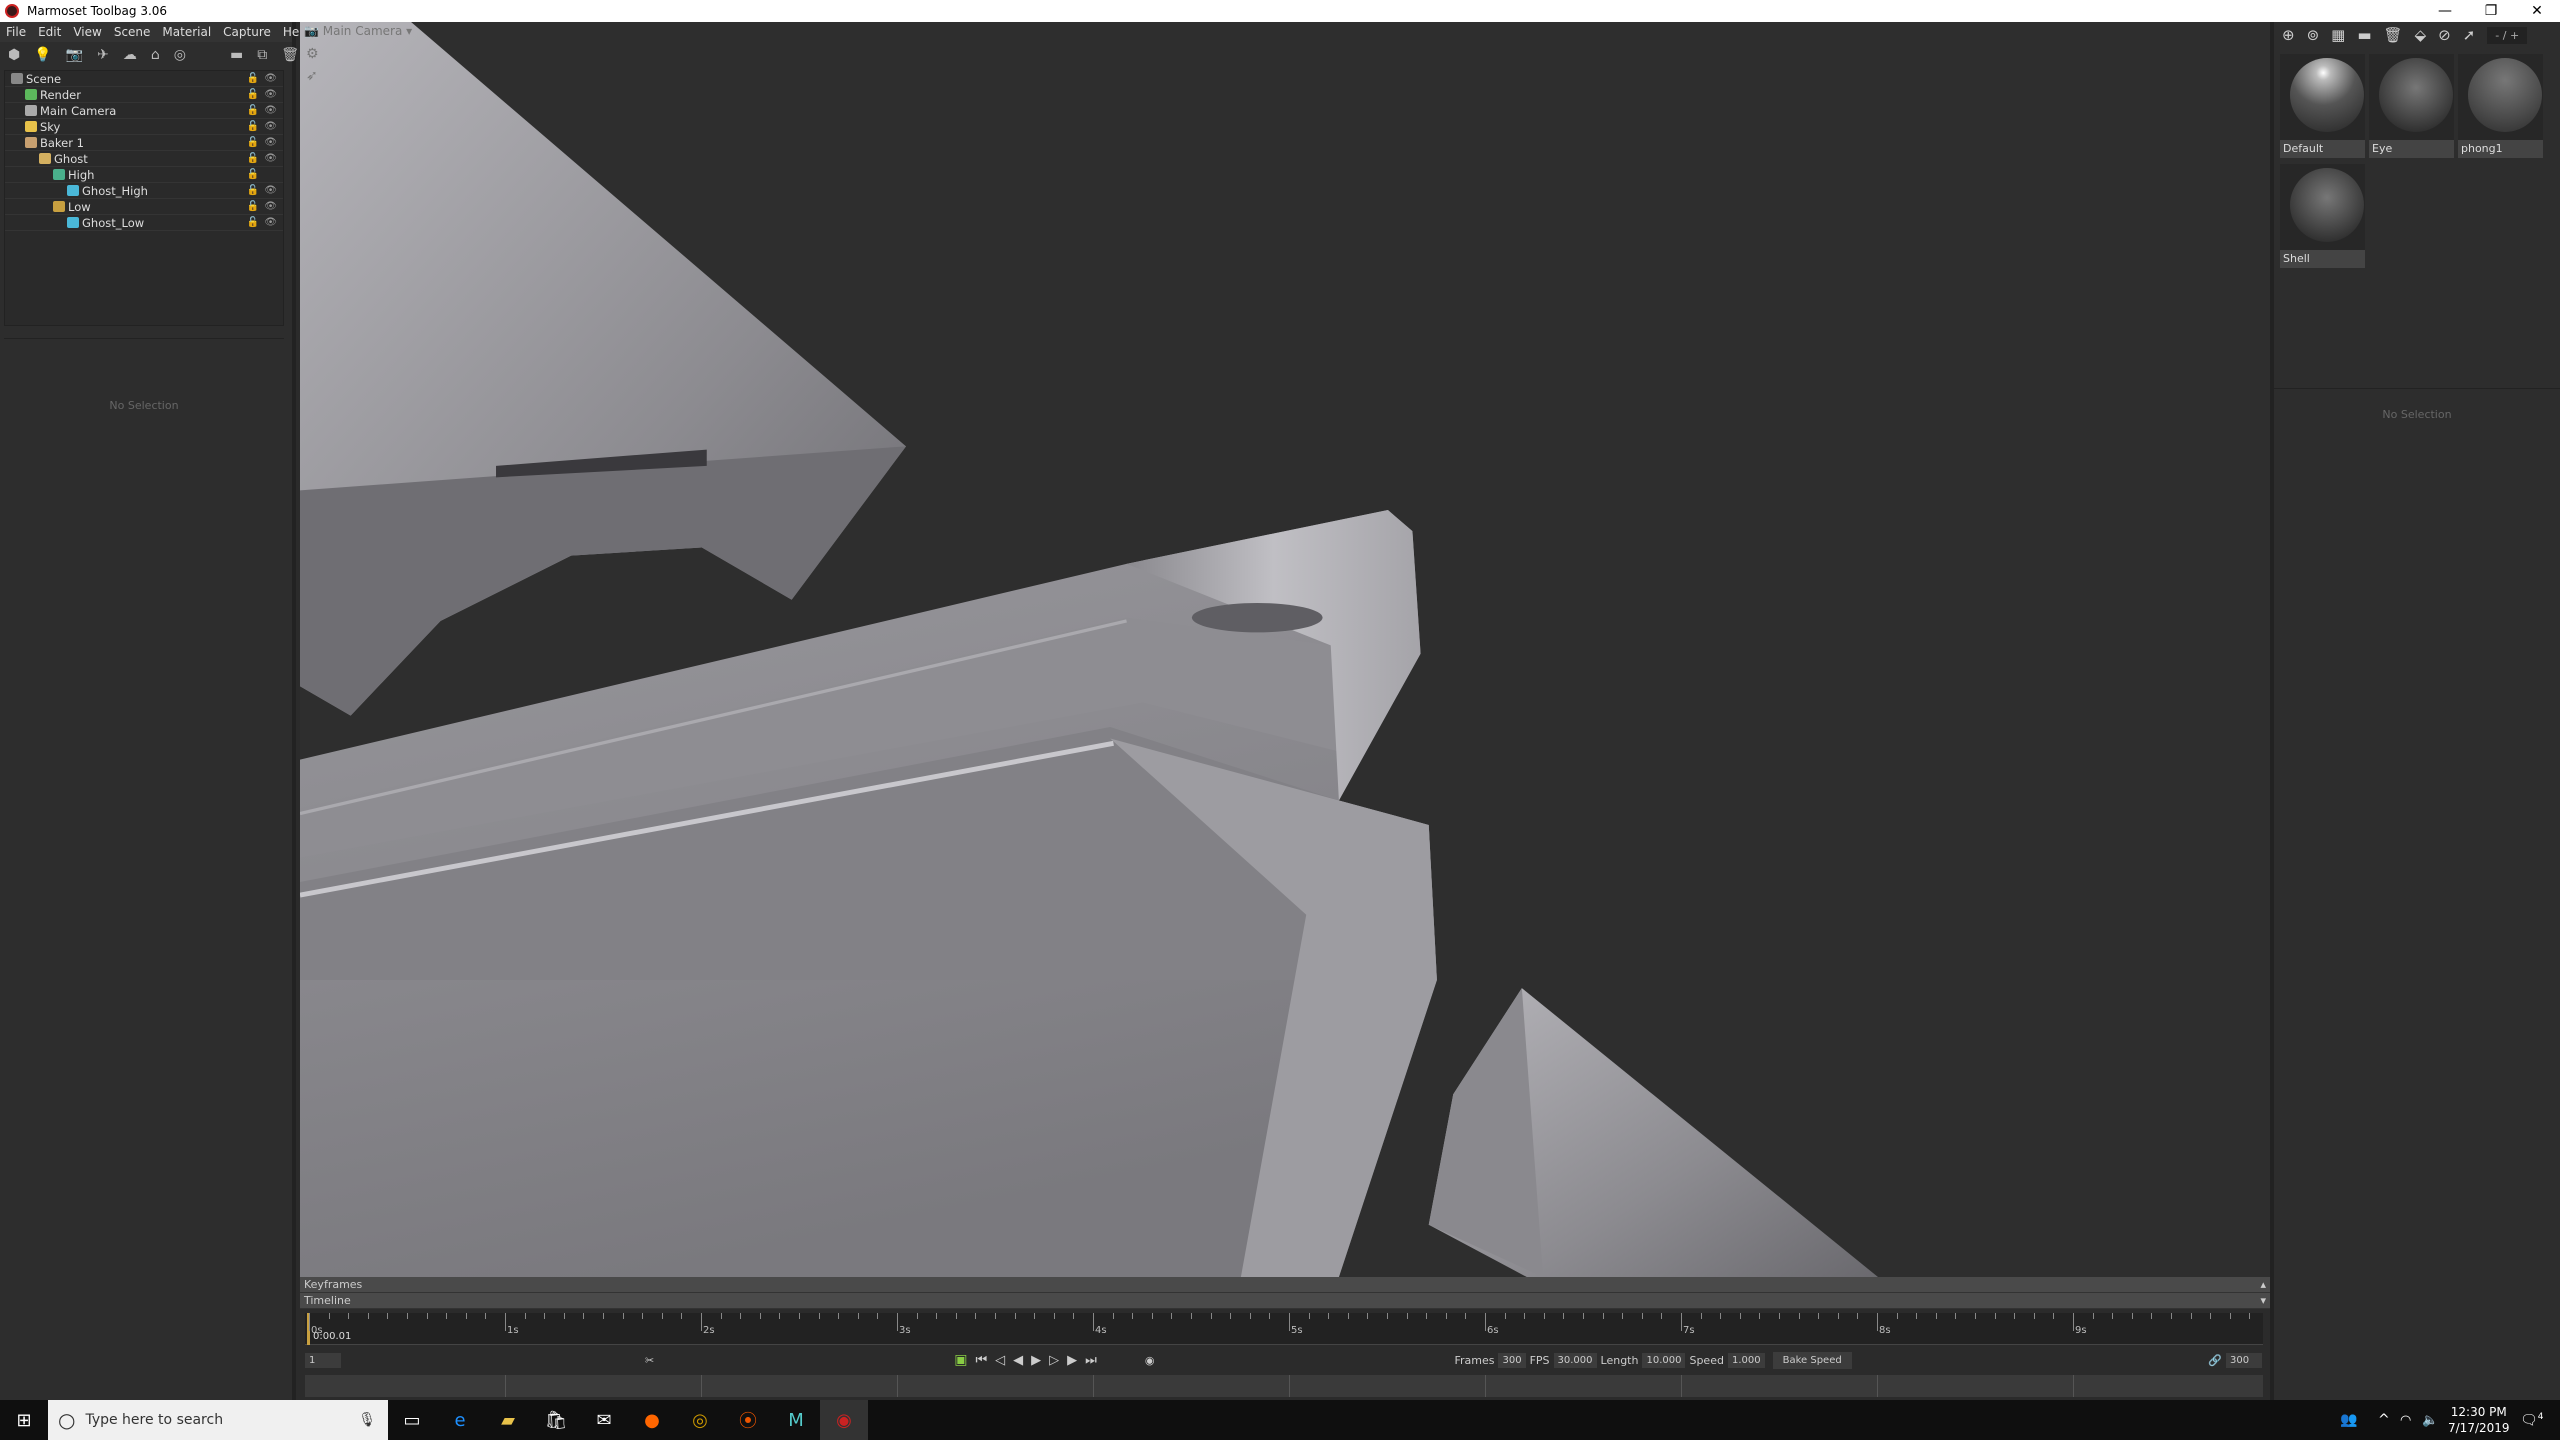 The width and height of the screenshot is (2560, 1440). What do you see at coordinates (2288, 35) in the screenshot?
I see `add-material-icon: ⊕` at bounding box center [2288, 35].